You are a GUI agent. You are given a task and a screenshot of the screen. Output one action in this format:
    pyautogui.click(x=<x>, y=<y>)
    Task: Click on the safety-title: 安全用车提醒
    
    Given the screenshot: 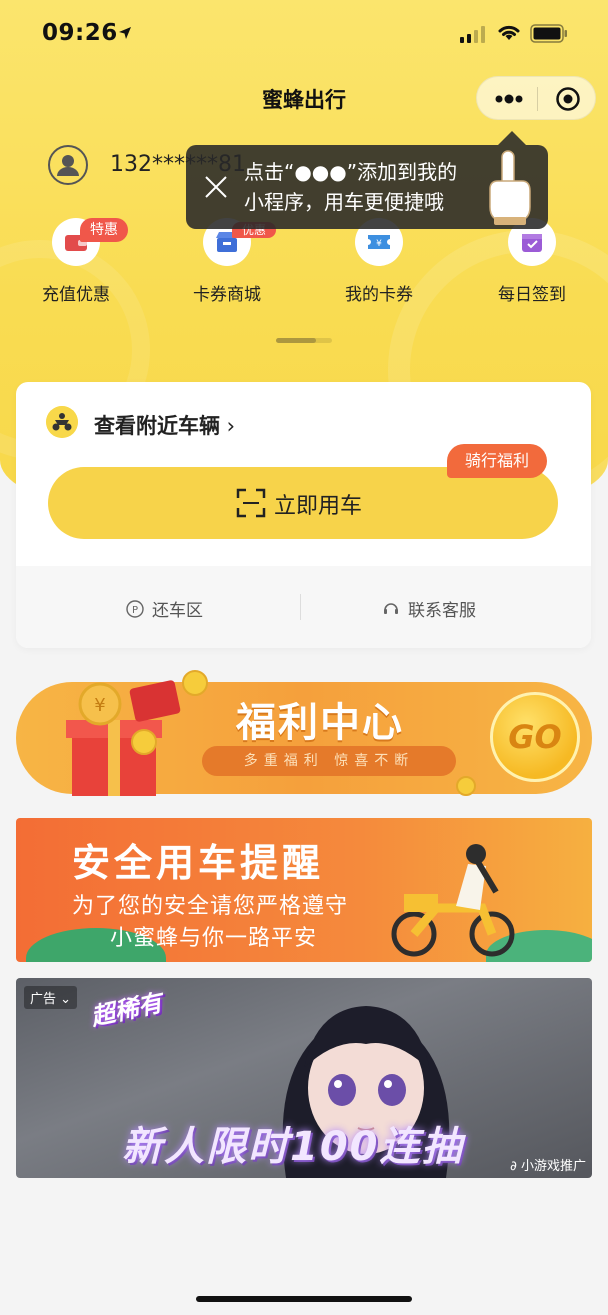 What is the action you would take?
    pyautogui.click(x=198, y=863)
    